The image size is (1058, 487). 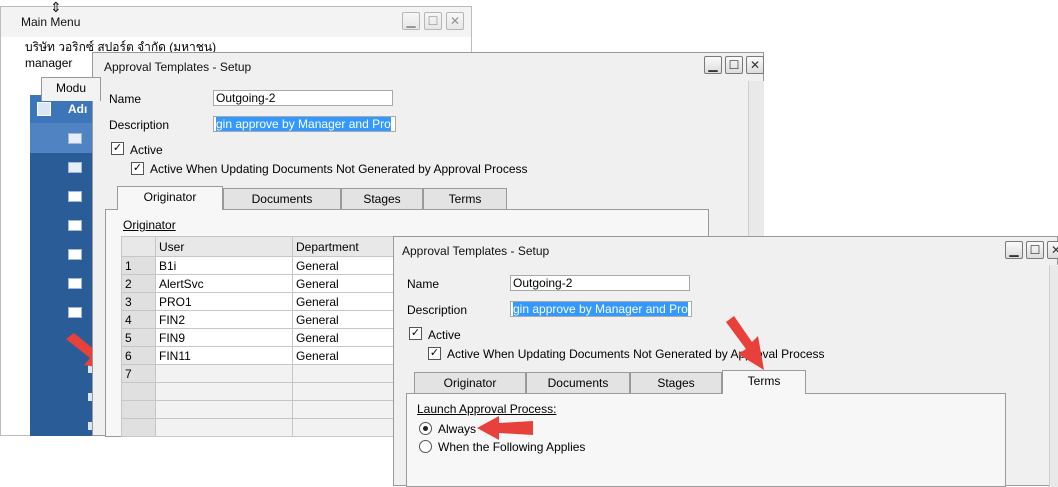 I want to click on grid-header-row: User Department, so click(x=266, y=246).